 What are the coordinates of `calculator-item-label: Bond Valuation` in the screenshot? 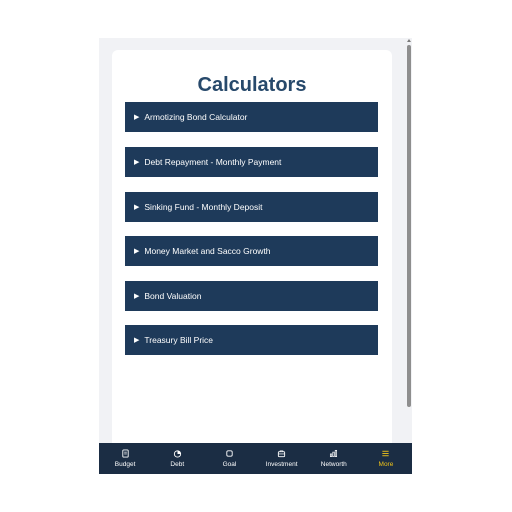 It's located at (173, 296).